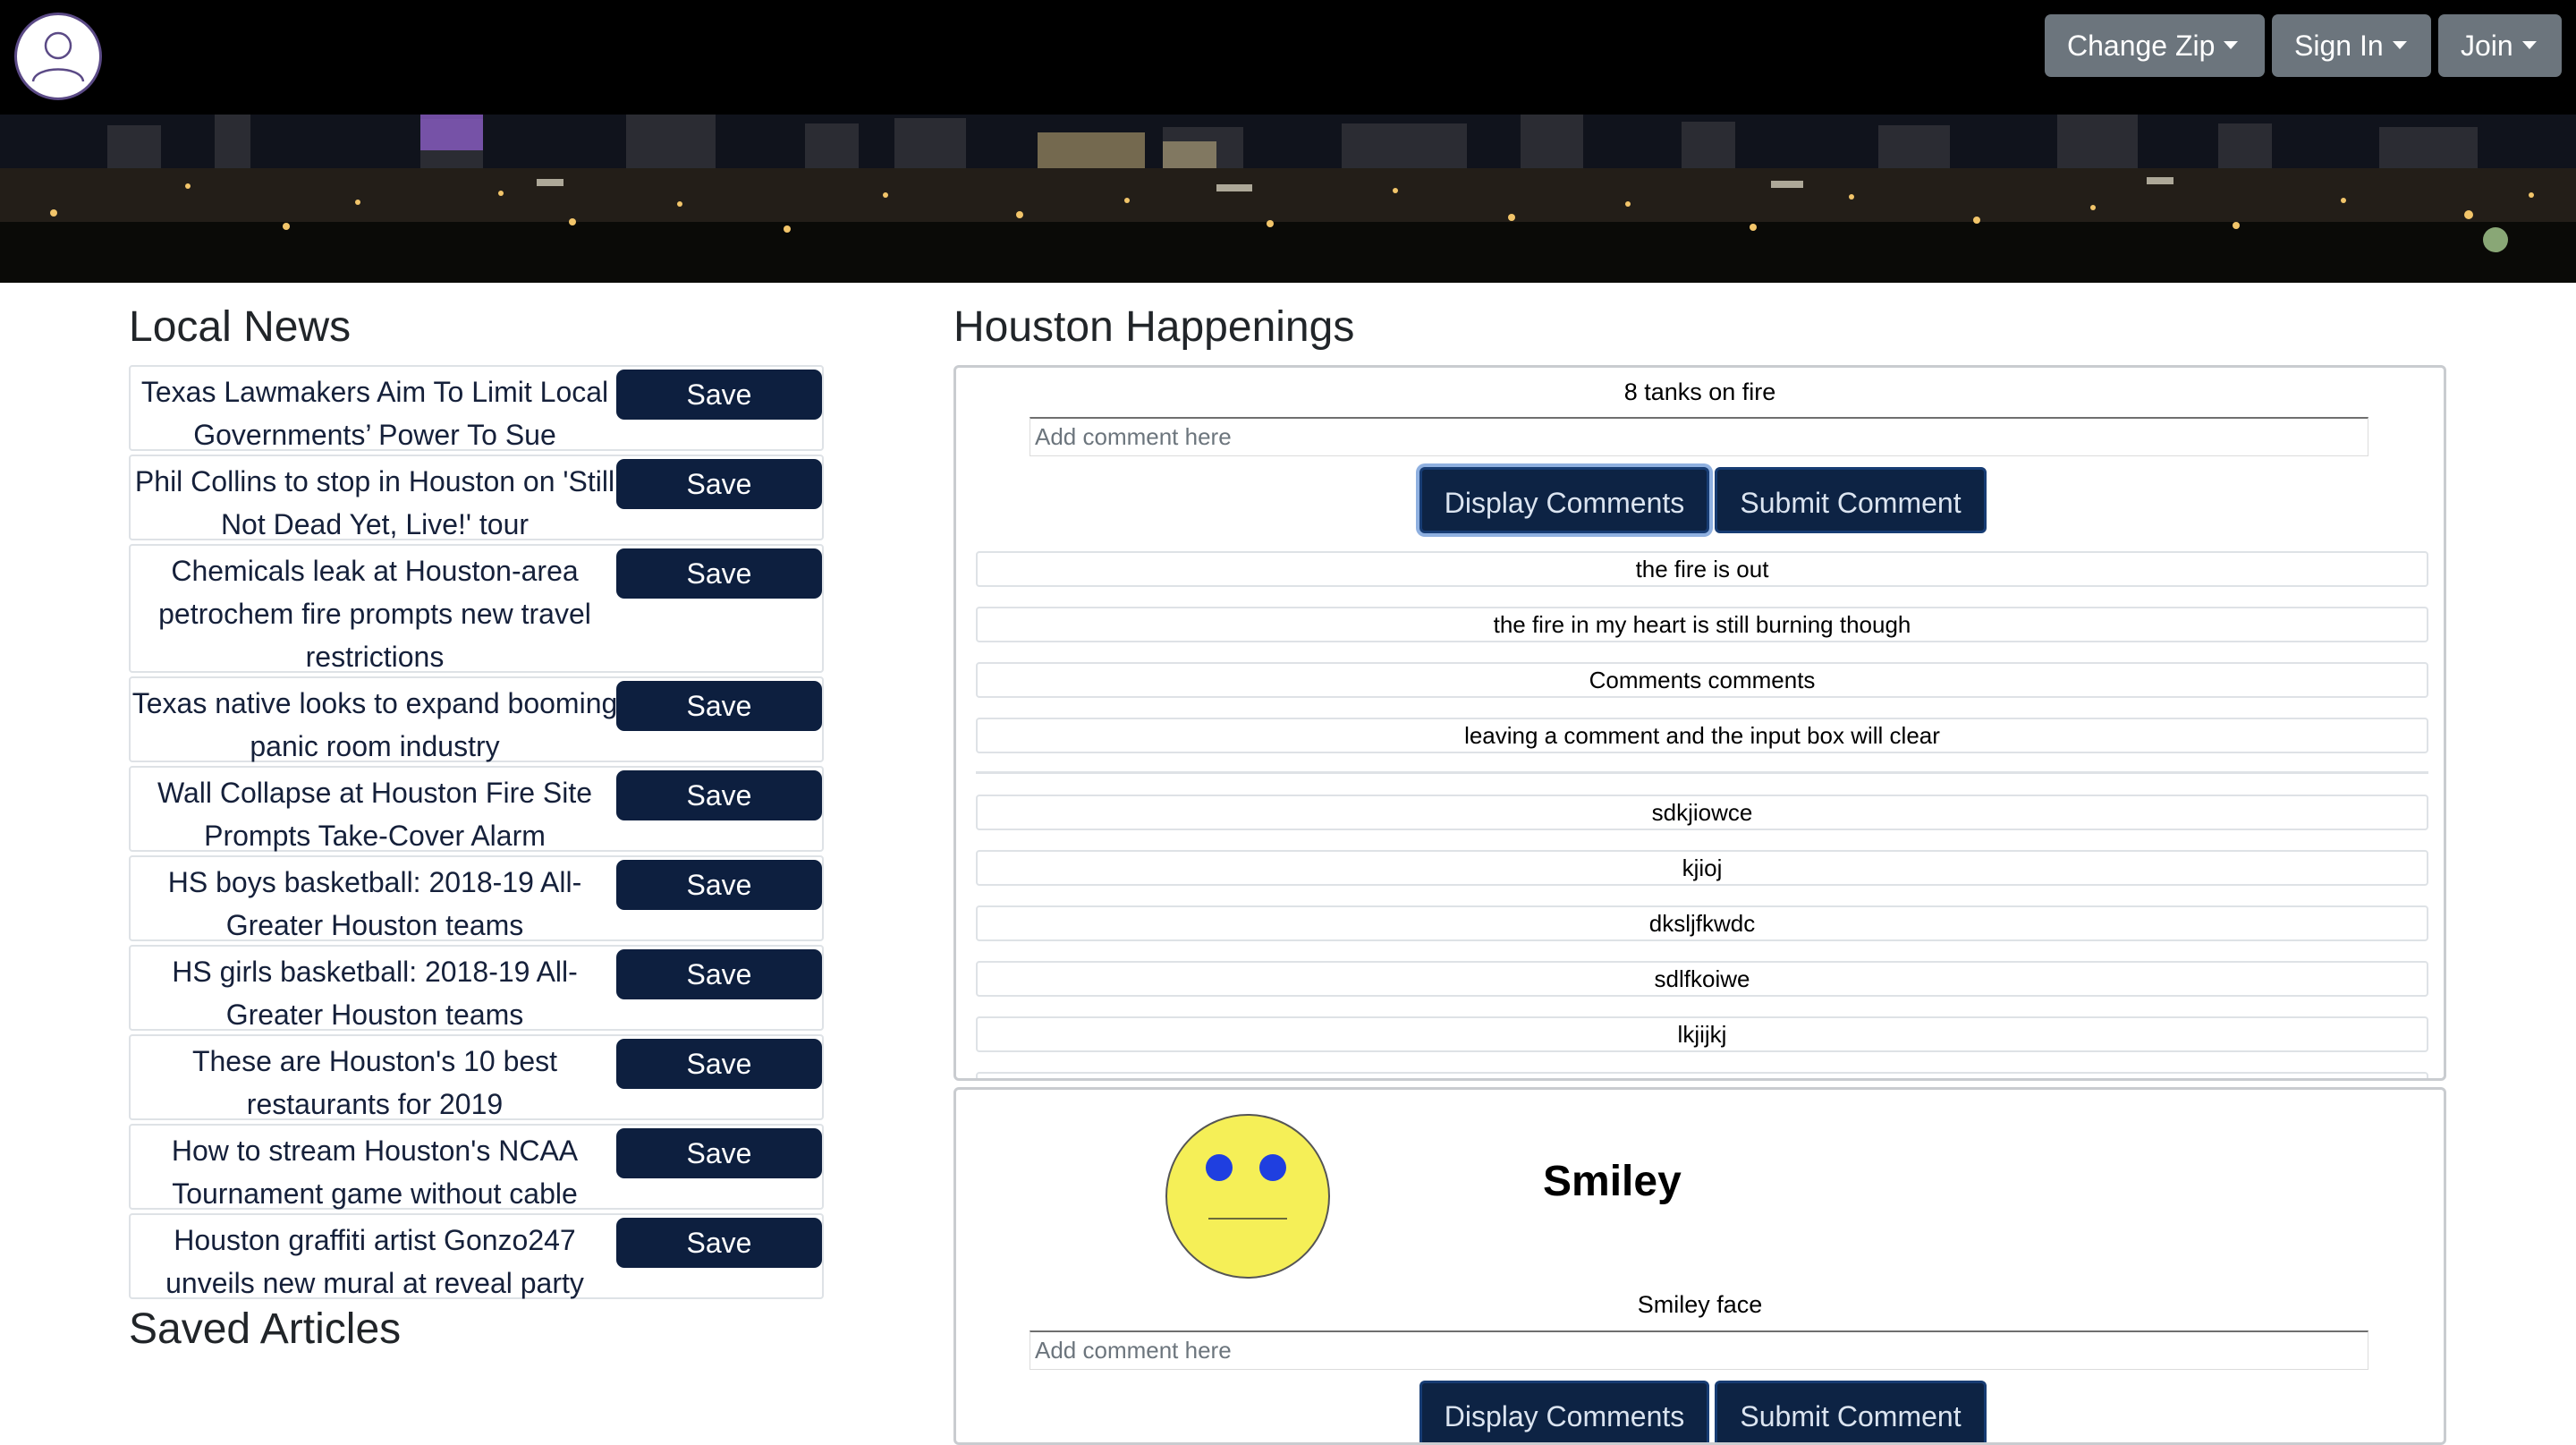  I want to click on comment-item: sdlfkoiwe, so click(1702, 979).